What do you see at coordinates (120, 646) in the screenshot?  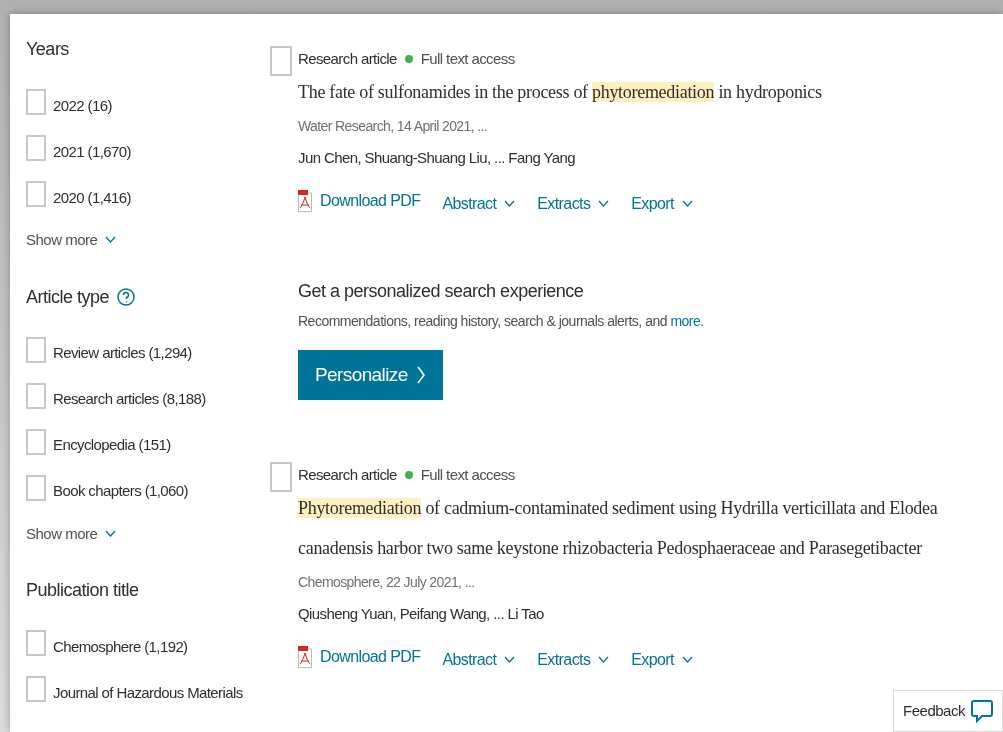 I see `filter-option: Chemosphere (1,192)` at bounding box center [120, 646].